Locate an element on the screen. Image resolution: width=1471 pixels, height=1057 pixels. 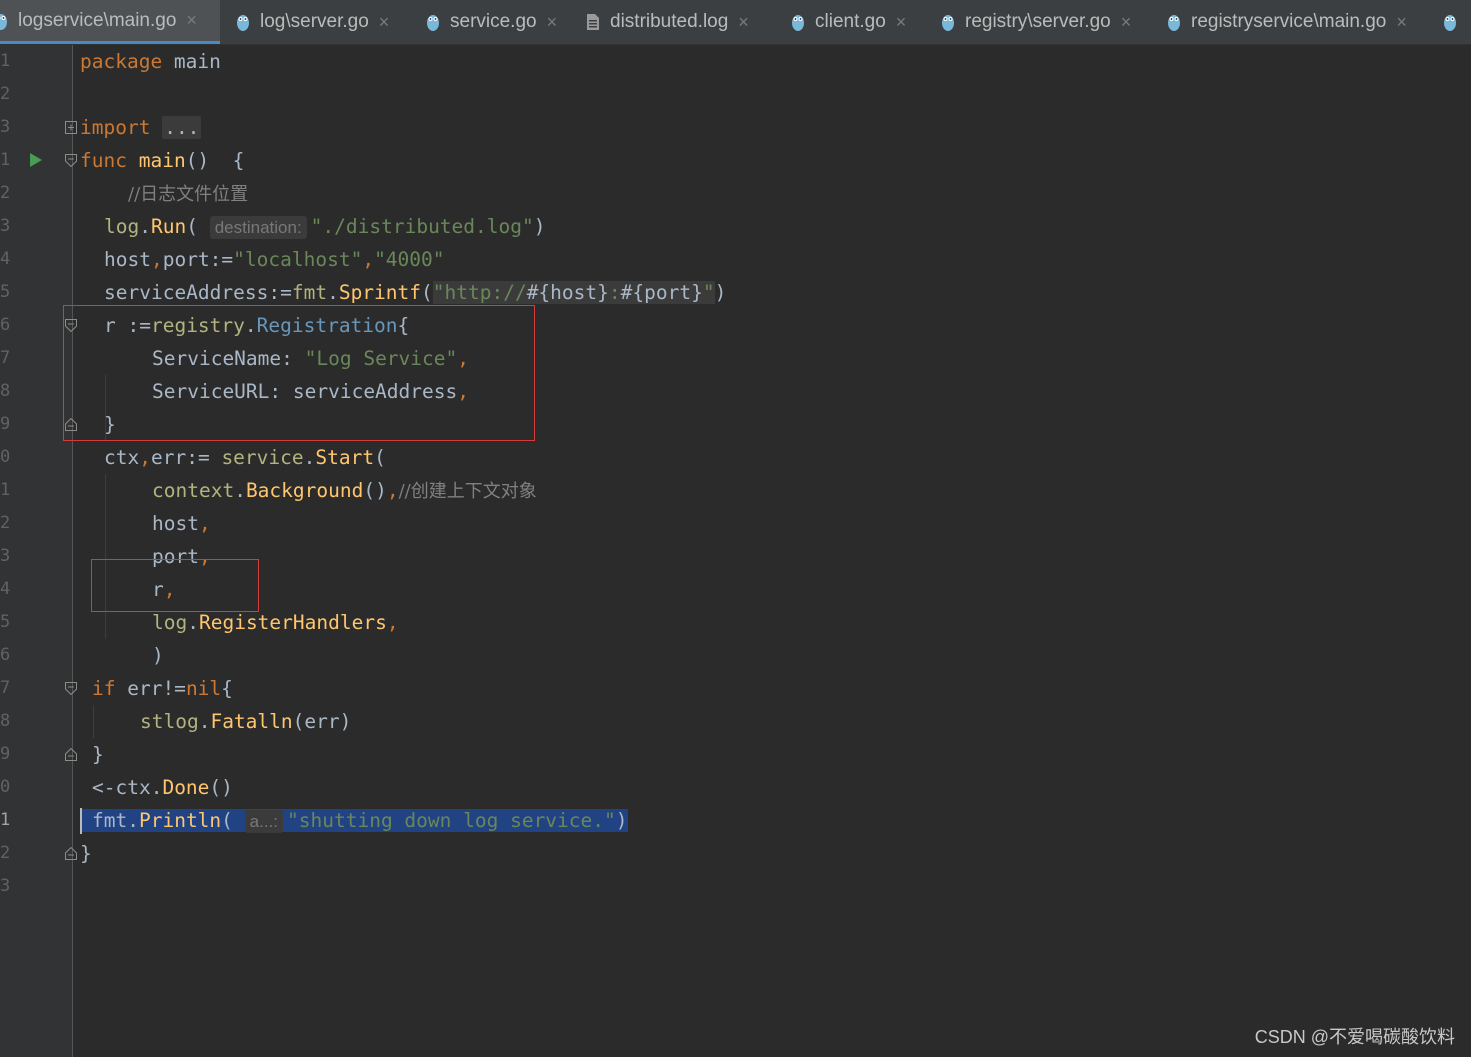
code-line: <-ctx.Done() is located at coordinates (162, 787).